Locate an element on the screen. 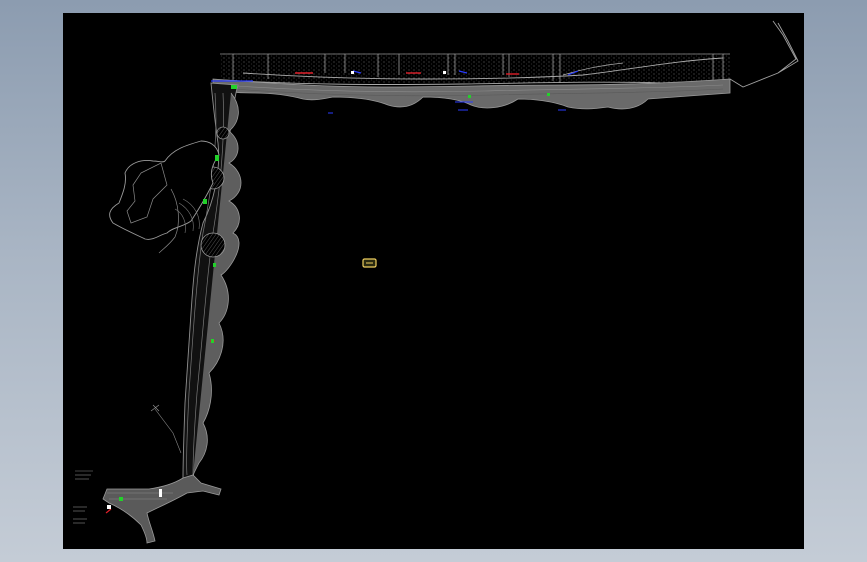  ne-breakwater is located at coordinates (764, 54).